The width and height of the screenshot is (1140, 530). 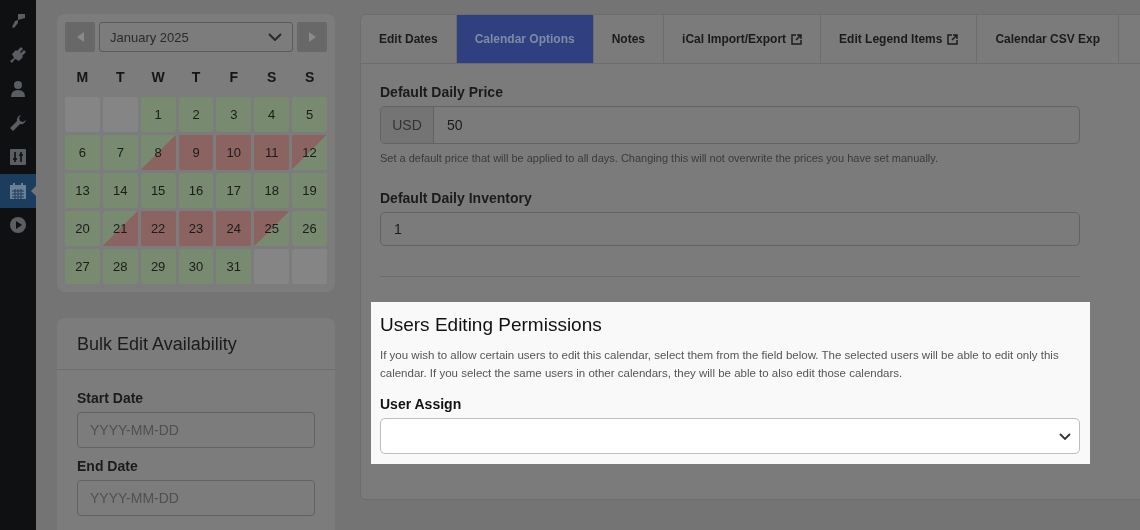 What do you see at coordinates (442, 92) in the screenshot?
I see `field-label: Default Daily Price` at bounding box center [442, 92].